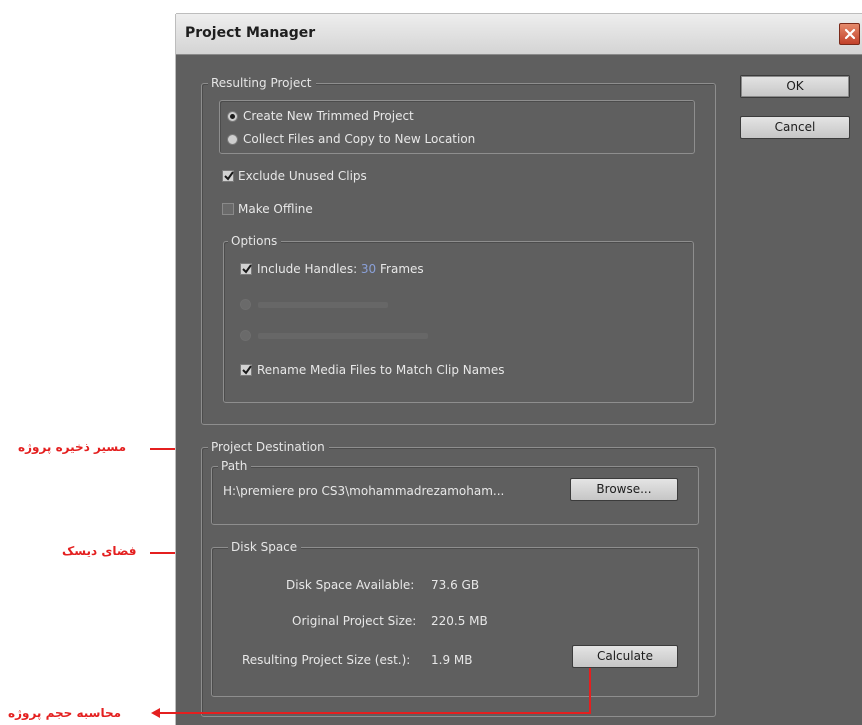 The image size is (862, 725). I want to click on rename-media-checkbox, so click(246, 370).